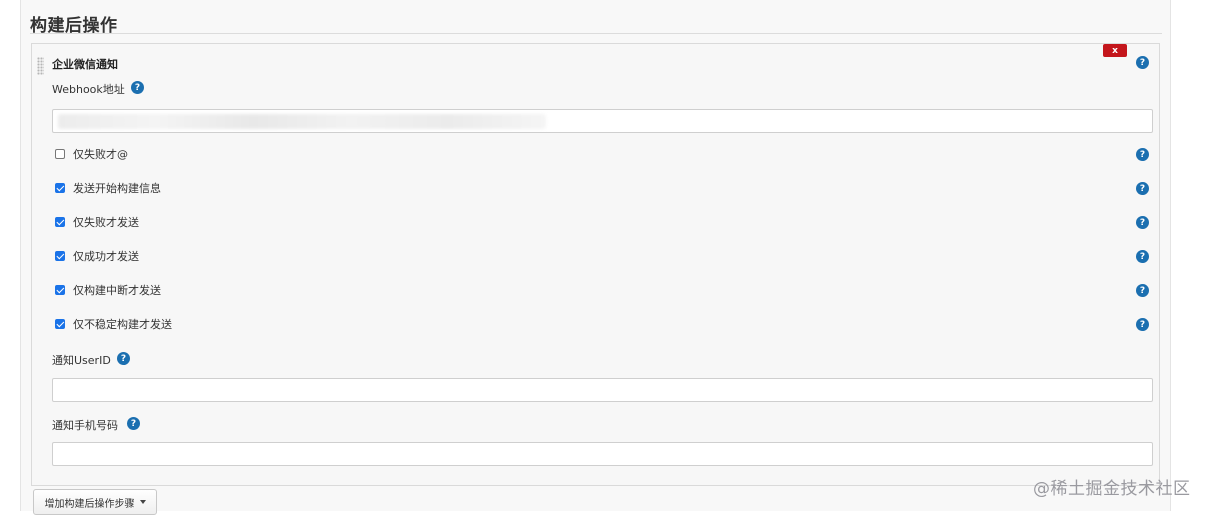 Image resolution: width=1210 pixels, height=515 pixels. Describe the element at coordinates (88, 89) in the screenshot. I see `webhook-label: Webhook地址` at that location.